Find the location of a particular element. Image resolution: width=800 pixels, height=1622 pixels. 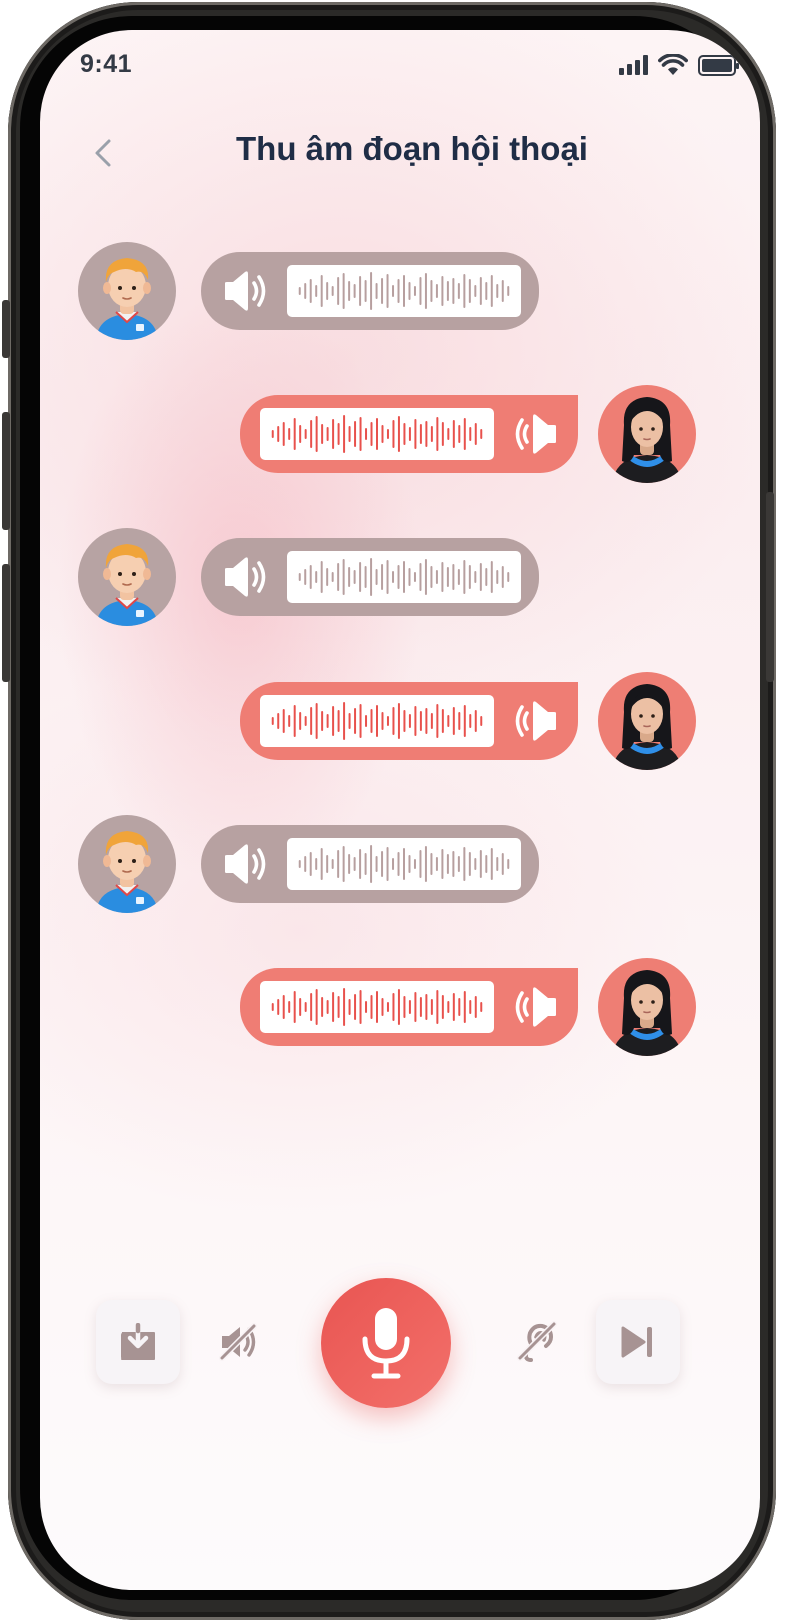

microphone-icon is located at coordinates (386, 1343).